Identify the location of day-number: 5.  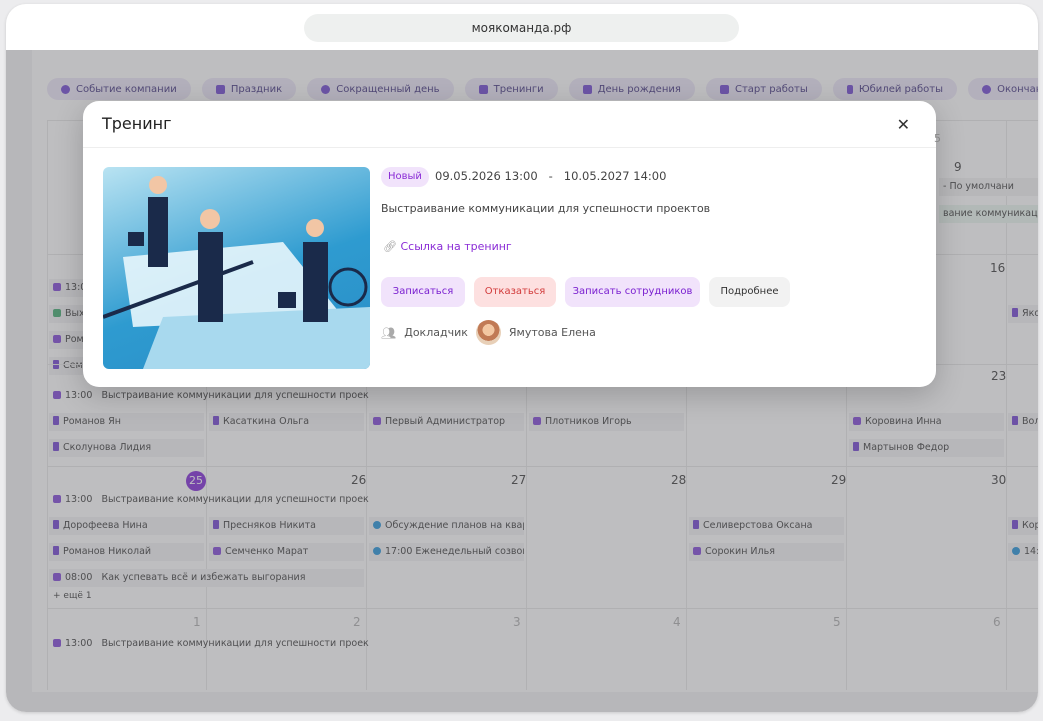
(937, 138).